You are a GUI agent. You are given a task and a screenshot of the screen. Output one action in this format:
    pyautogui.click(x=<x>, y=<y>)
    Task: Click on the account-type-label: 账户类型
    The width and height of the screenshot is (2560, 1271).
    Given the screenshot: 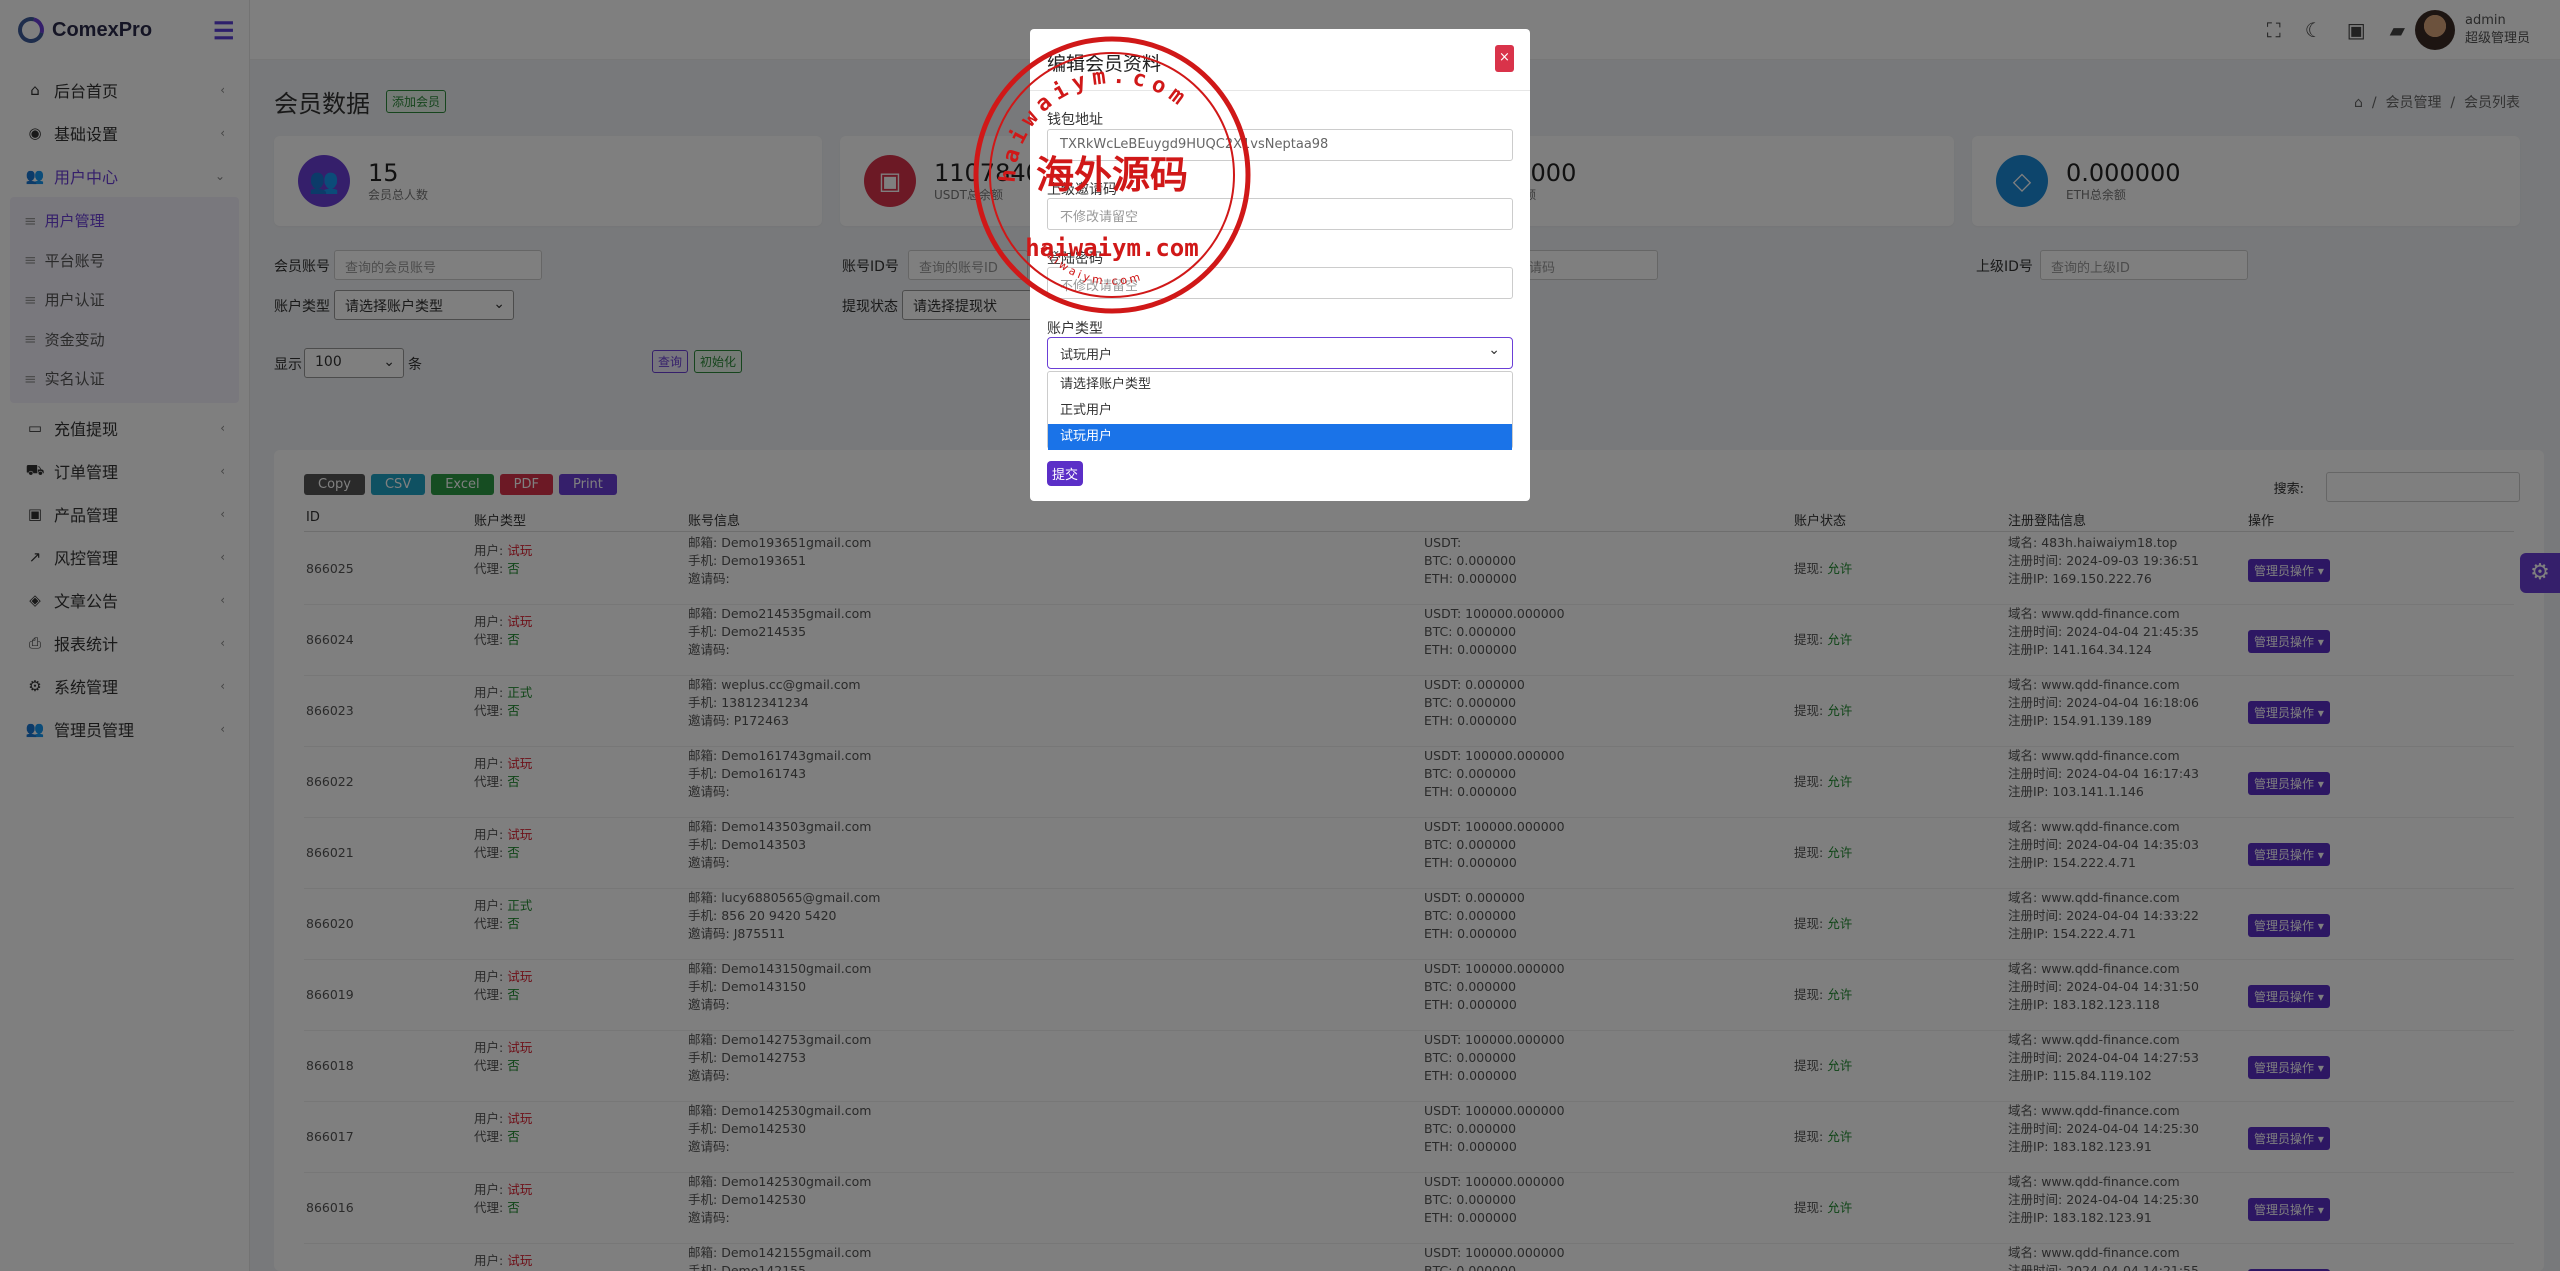 What is the action you would take?
    pyautogui.click(x=1075, y=329)
    